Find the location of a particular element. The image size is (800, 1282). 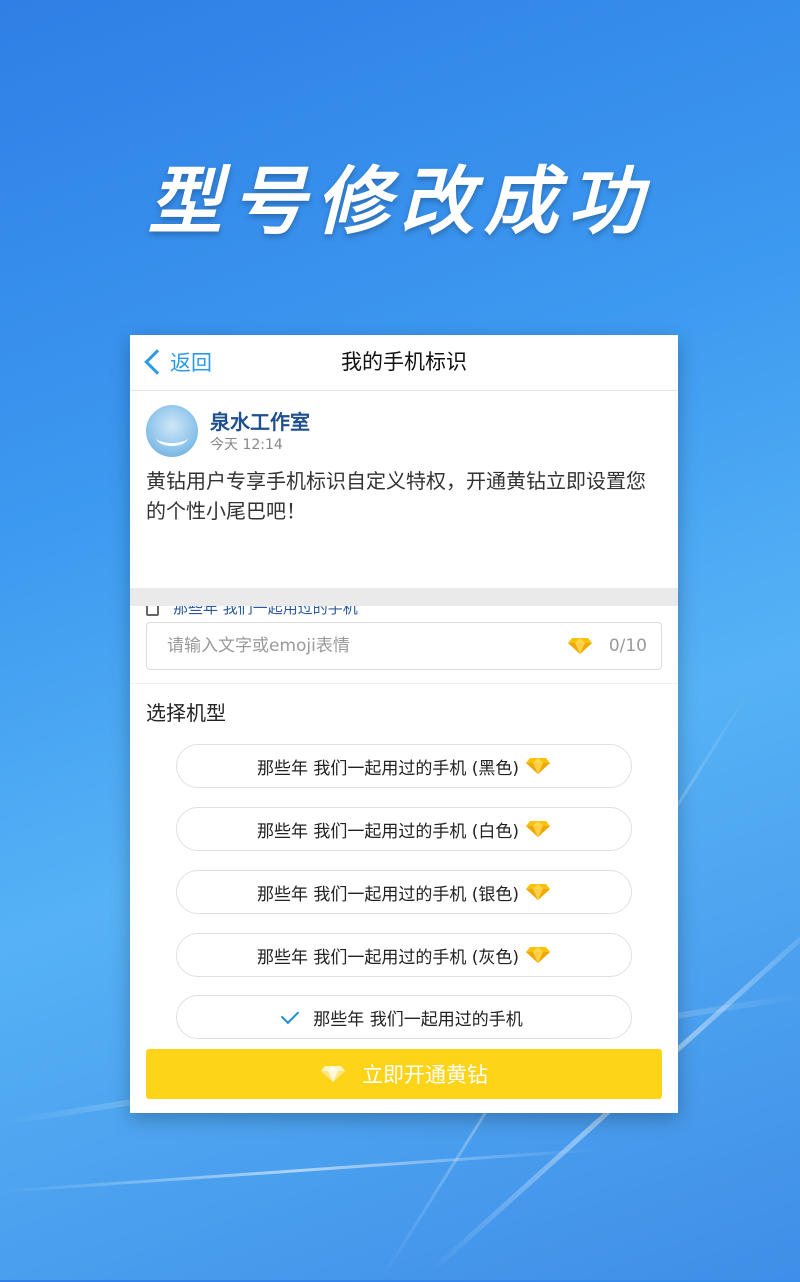

model-option-label: 那些年 我们一起用过的手机 (白色) is located at coordinates (388, 831).